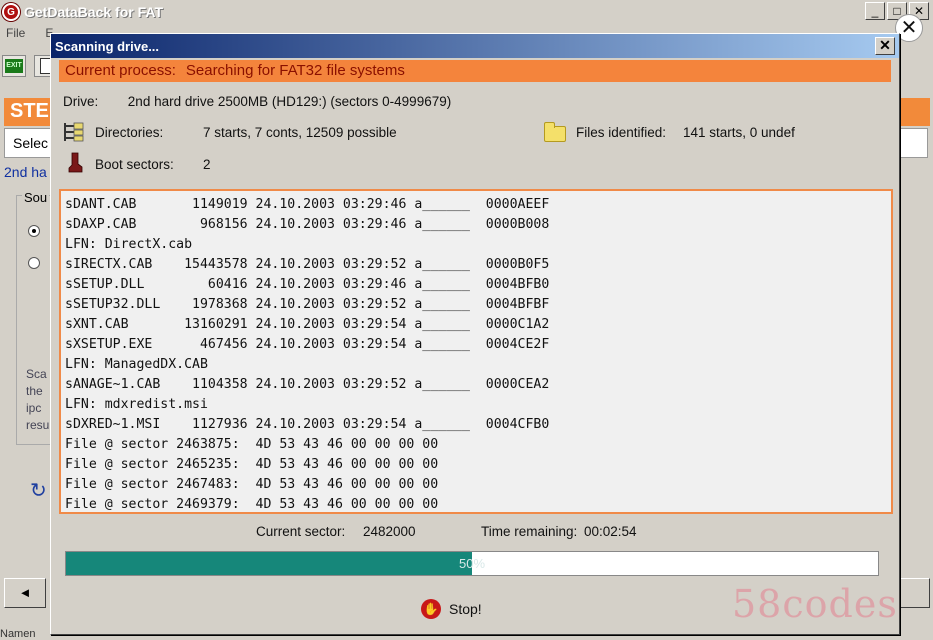  I want to click on drive-tree-item: 2nd ha, so click(25, 172).